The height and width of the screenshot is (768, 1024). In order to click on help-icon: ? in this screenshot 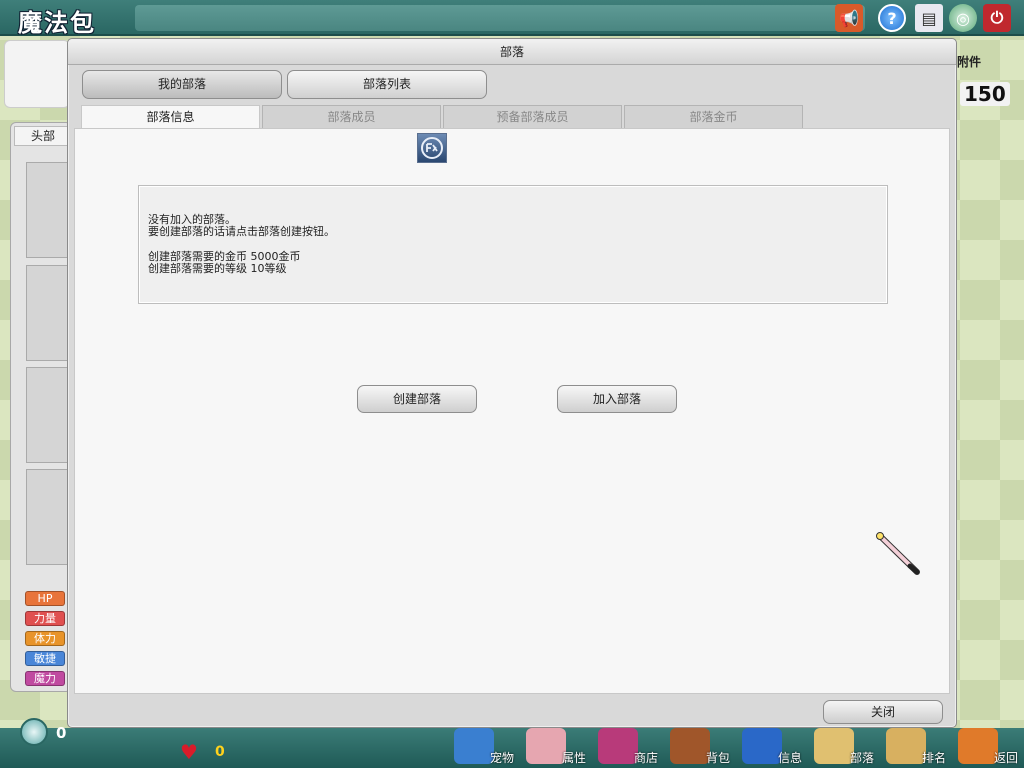, I will do `click(892, 18)`.